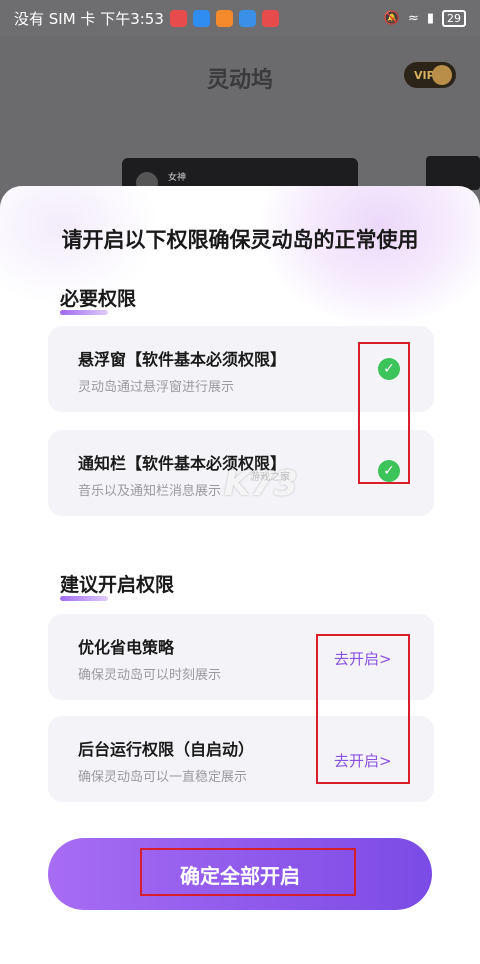  Describe the element at coordinates (182, 359) in the screenshot. I see `permission-title: 悬浮窗【软件基本必须权限】` at that location.